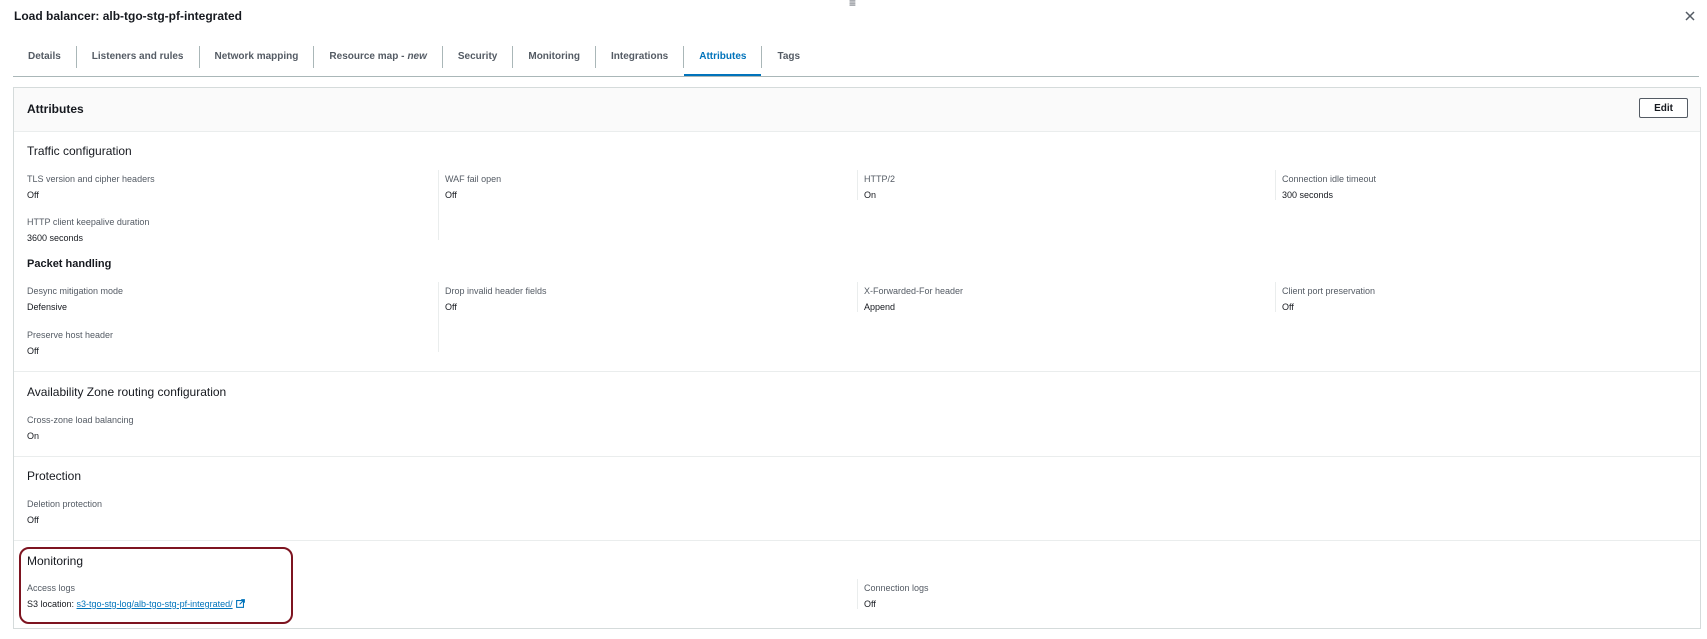  What do you see at coordinates (80, 428) in the screenshot?
I see `cross-zone-load-balancing-field: Cross-zone load balancing On` at bounding box center [80, 428].